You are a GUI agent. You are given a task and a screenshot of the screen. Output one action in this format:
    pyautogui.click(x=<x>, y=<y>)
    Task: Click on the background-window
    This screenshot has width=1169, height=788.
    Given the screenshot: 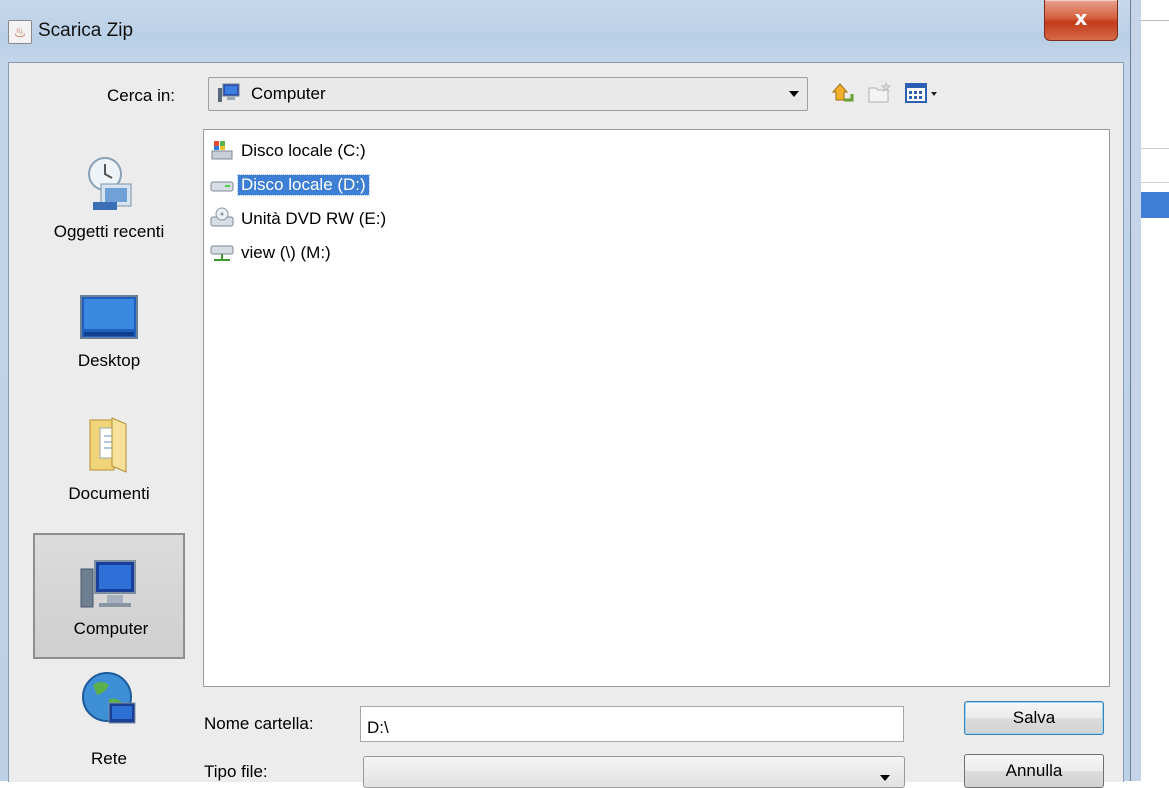 What is the action you would take?
    pyautogui.click(x=1150, y=390)
    